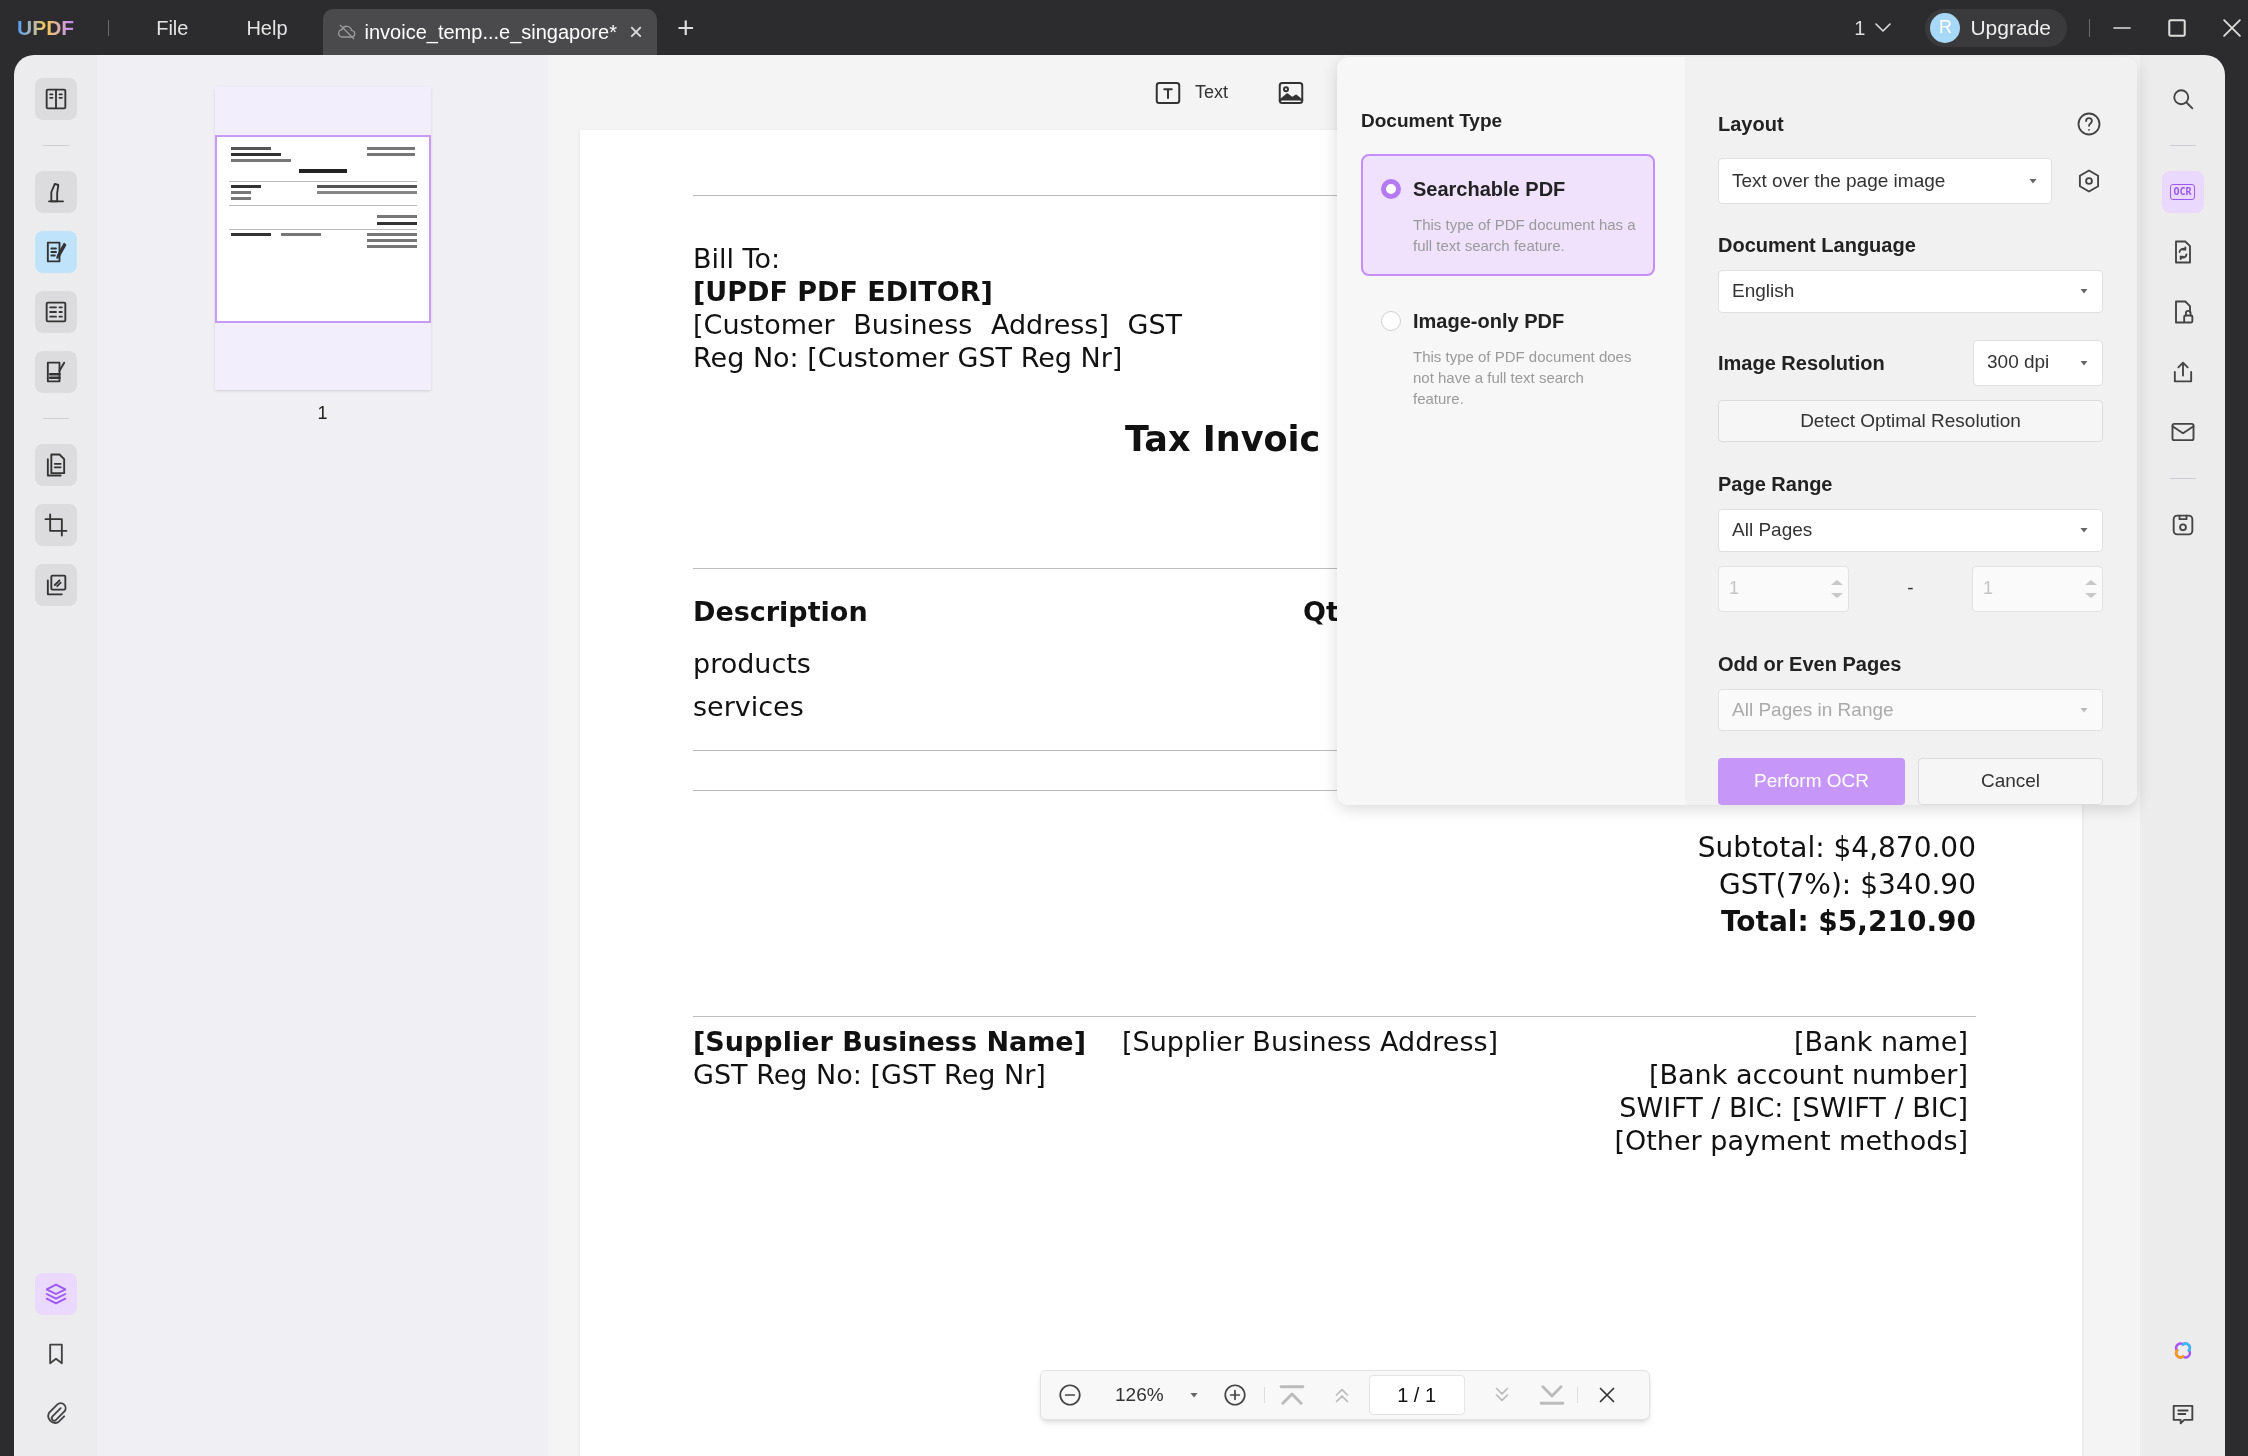 This screenshot has width=2248, height=1456. Describe the element at coordinates (1751, 124) in the screenshot. I see `field-label: Layout` at that location.